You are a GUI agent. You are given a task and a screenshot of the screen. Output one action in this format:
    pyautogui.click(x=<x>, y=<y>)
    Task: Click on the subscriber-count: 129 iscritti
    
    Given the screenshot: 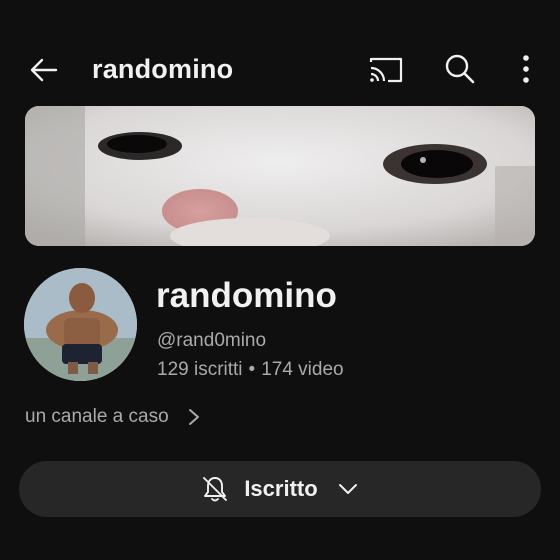 What is the action you would take?
    pyautogui.click(x=200, y=369)
    